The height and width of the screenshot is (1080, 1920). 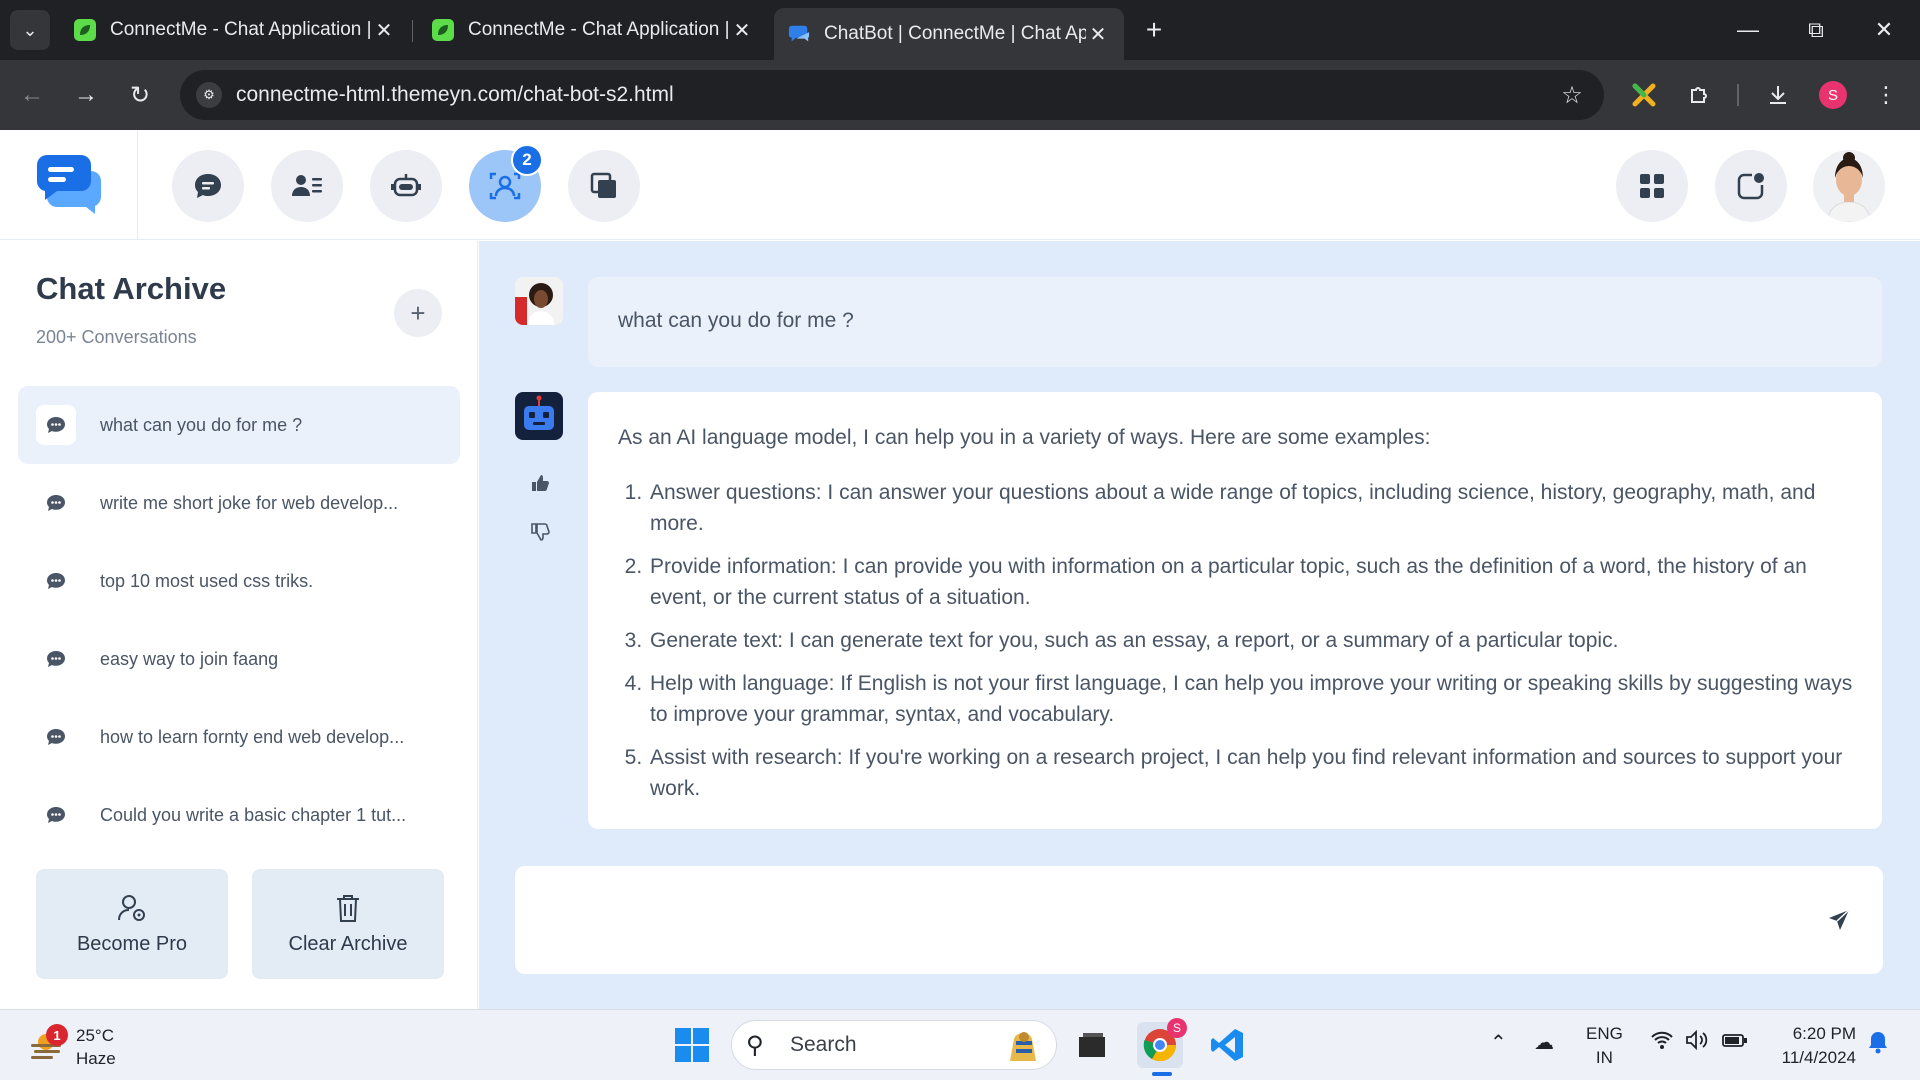 What do you see at coordinates (1878, 1045) in the screenshot?
I see `notification-bell-icon` at bounding box center [1878, 1045].